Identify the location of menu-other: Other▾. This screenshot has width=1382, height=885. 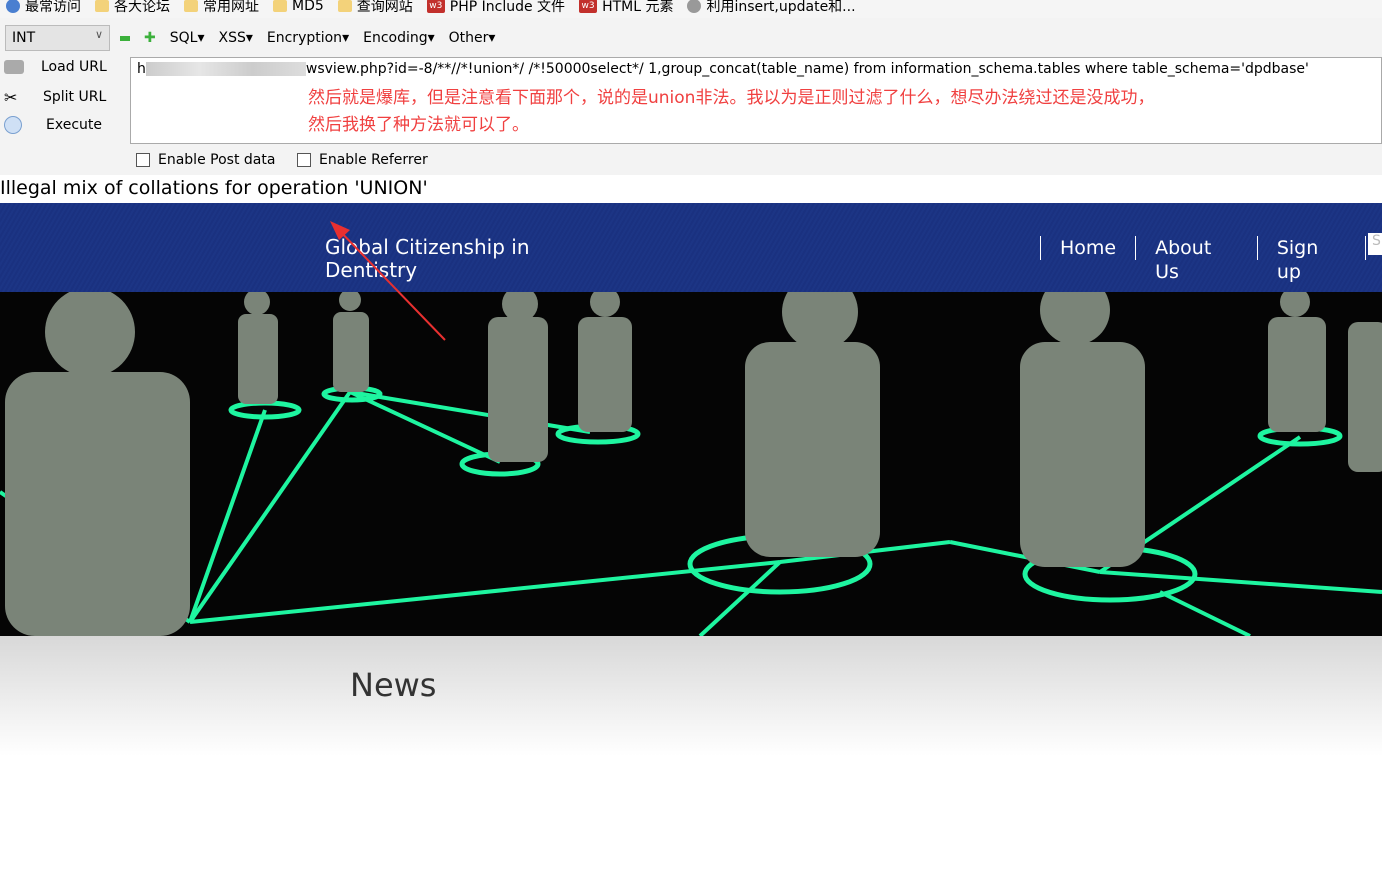
(472, 38).